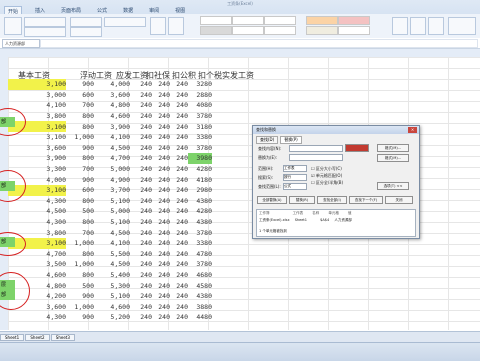  Describe the element at coordinates (436, 26) in the screenshot. I see `format-cells-button` at that location.